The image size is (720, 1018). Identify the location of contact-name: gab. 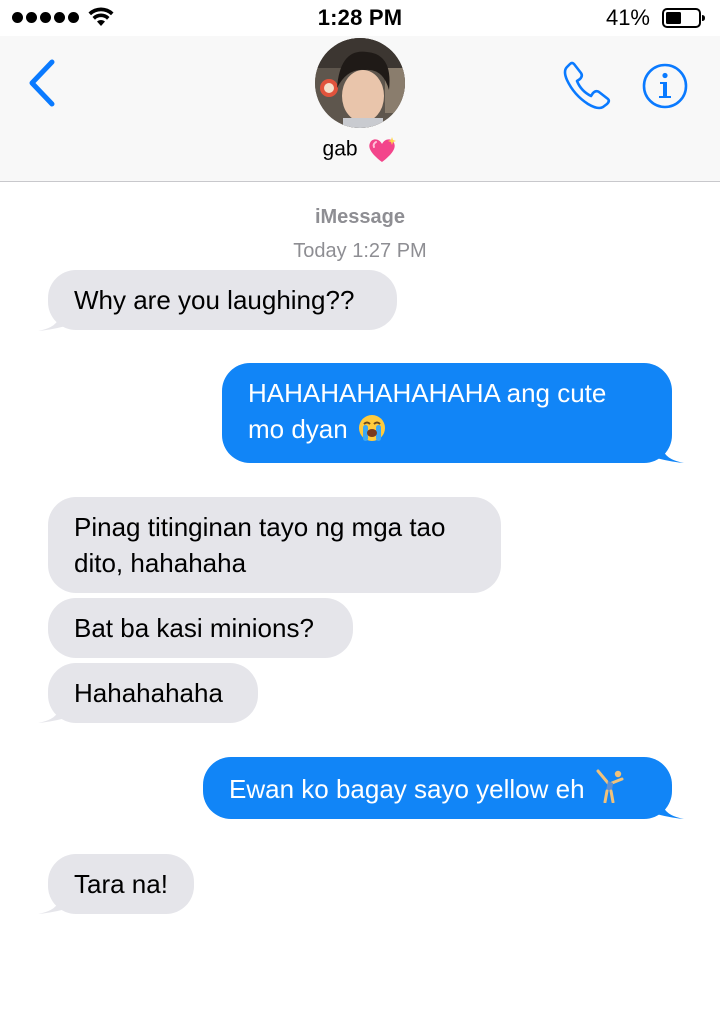
(360, 150).